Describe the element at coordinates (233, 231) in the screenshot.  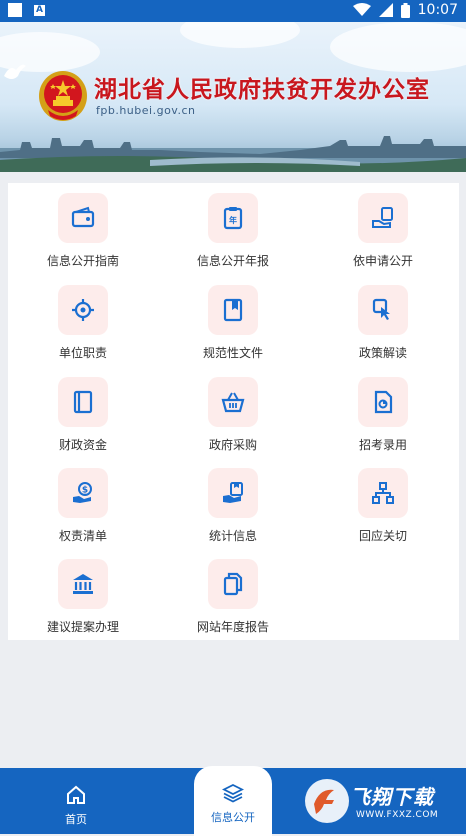
I see `grid-item-annual-report: 年 信息公开年报` at that location.